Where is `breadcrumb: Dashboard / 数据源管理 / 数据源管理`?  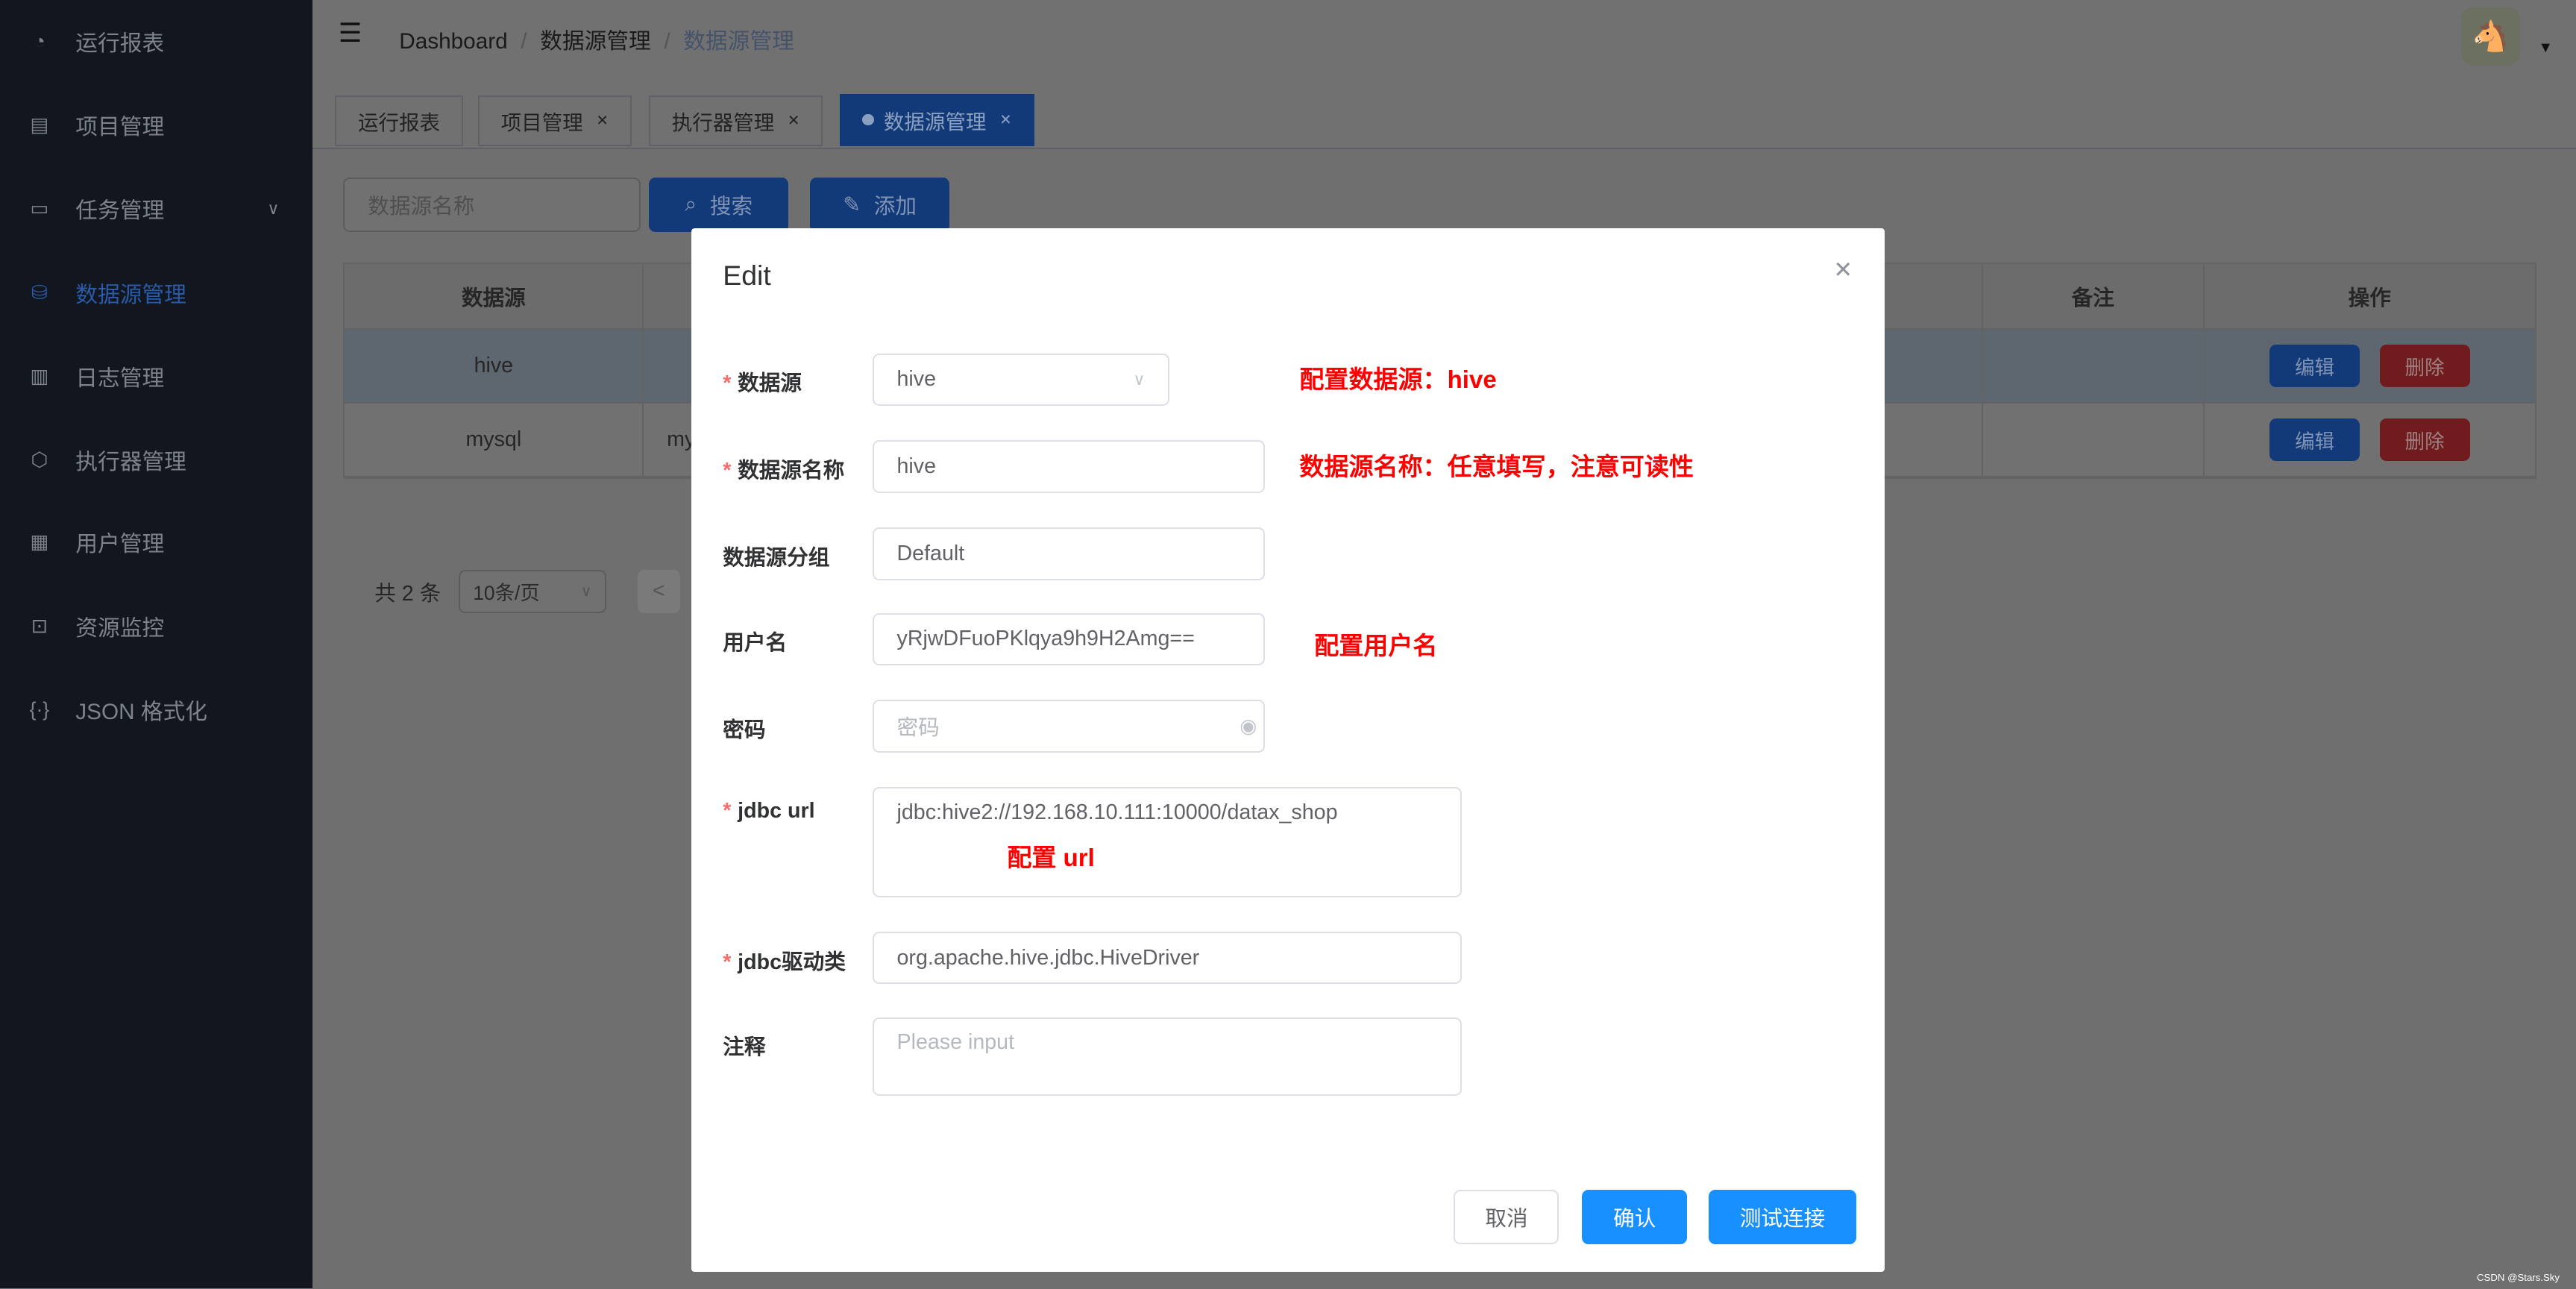
breadcrumb: Dashboard / 数据源管理 / 数据源管理 is located at coordinates (597, 41).